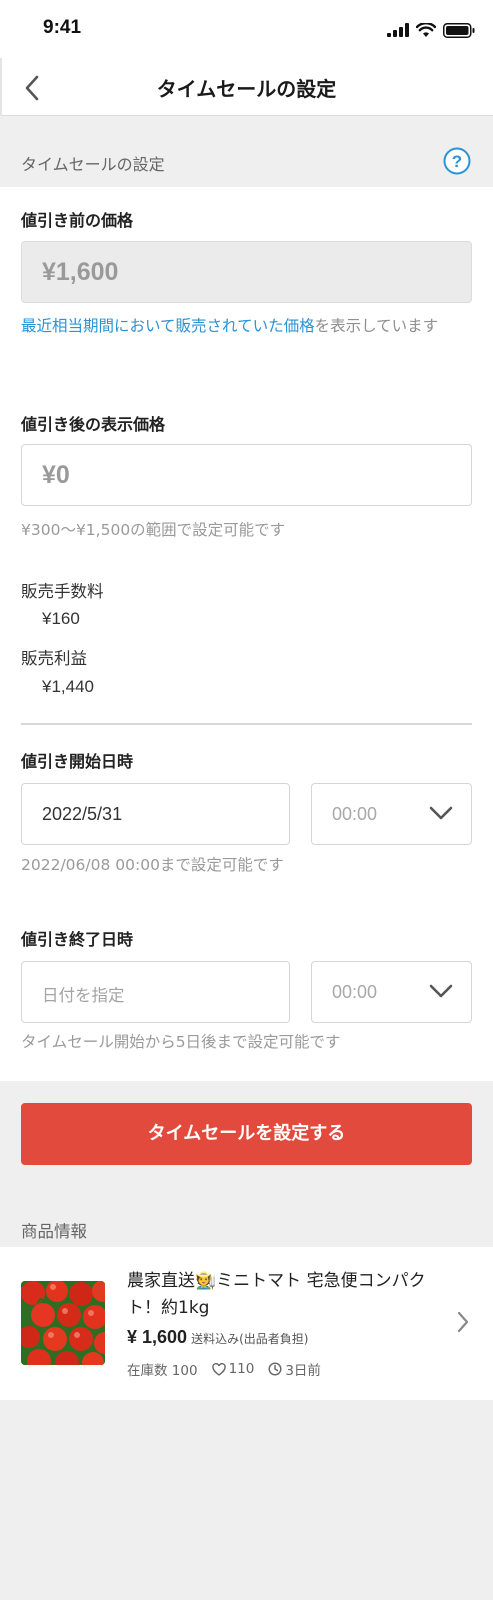 This screenshot has height=1600, width=493. I want to click on posted-time: 3日前, so click(294, 1369).